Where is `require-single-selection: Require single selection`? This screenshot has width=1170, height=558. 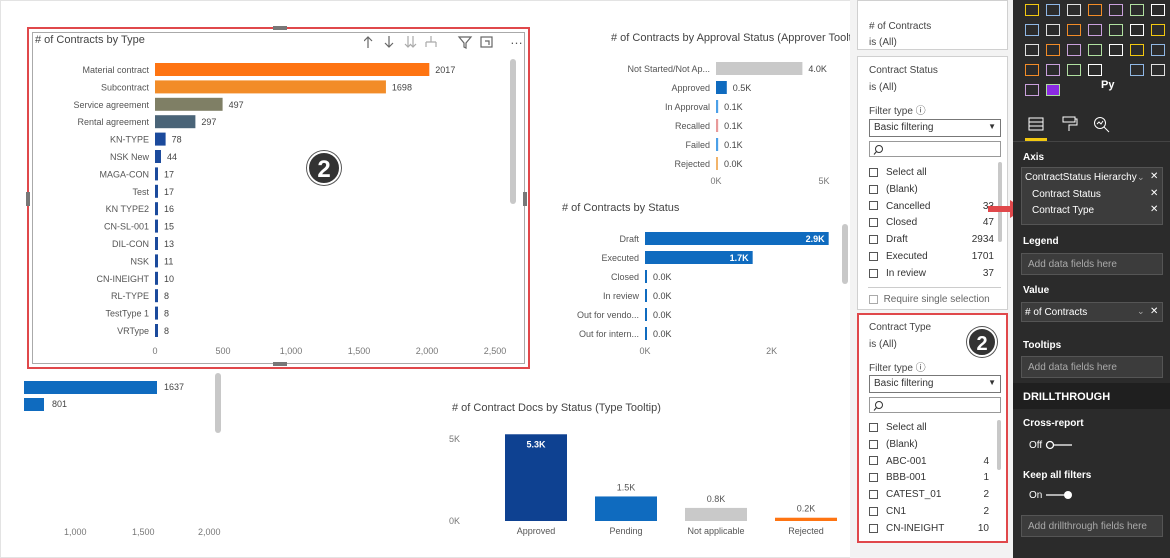 require-single-selection: Require single selection is located at coordinates (929, 299).